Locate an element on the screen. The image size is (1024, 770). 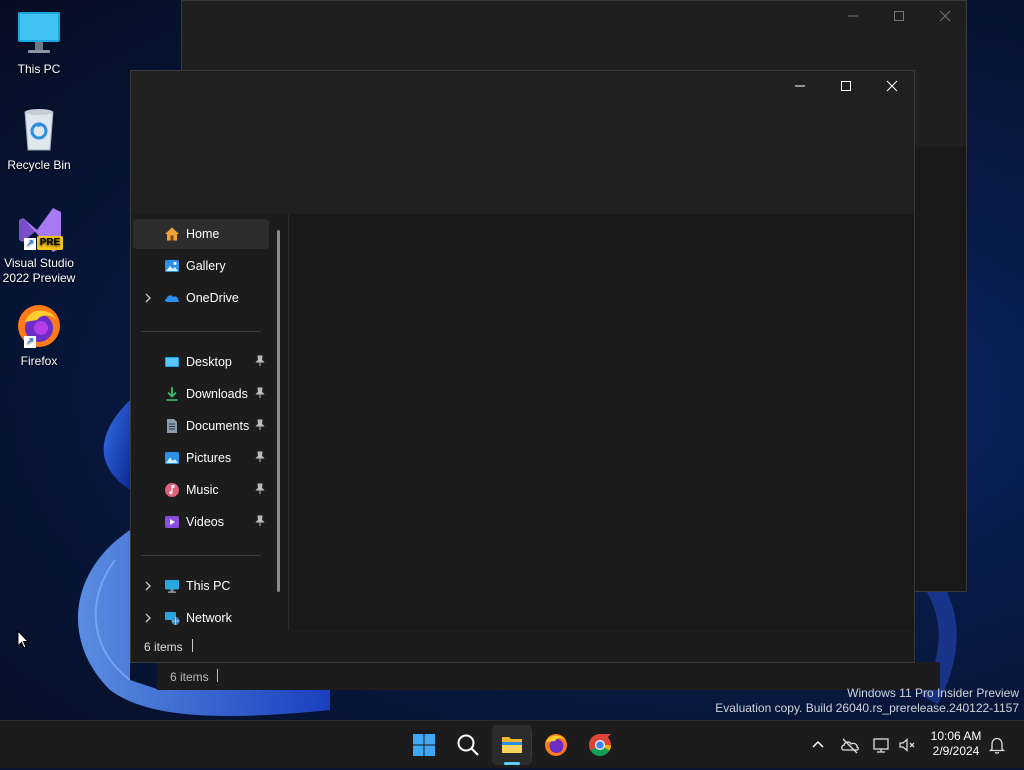
volume-muted-icon is located at coordinates (907, 745).